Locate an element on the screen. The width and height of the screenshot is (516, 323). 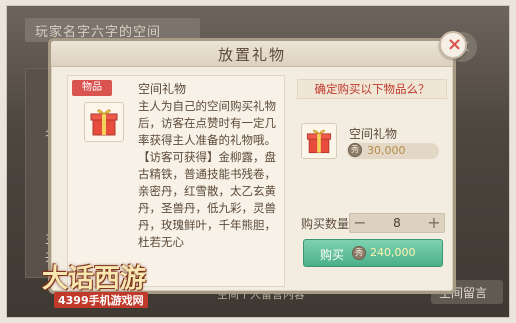
purchase-item-card: 空间礼物 秀 30,000 is located at coordinates (372, 144).